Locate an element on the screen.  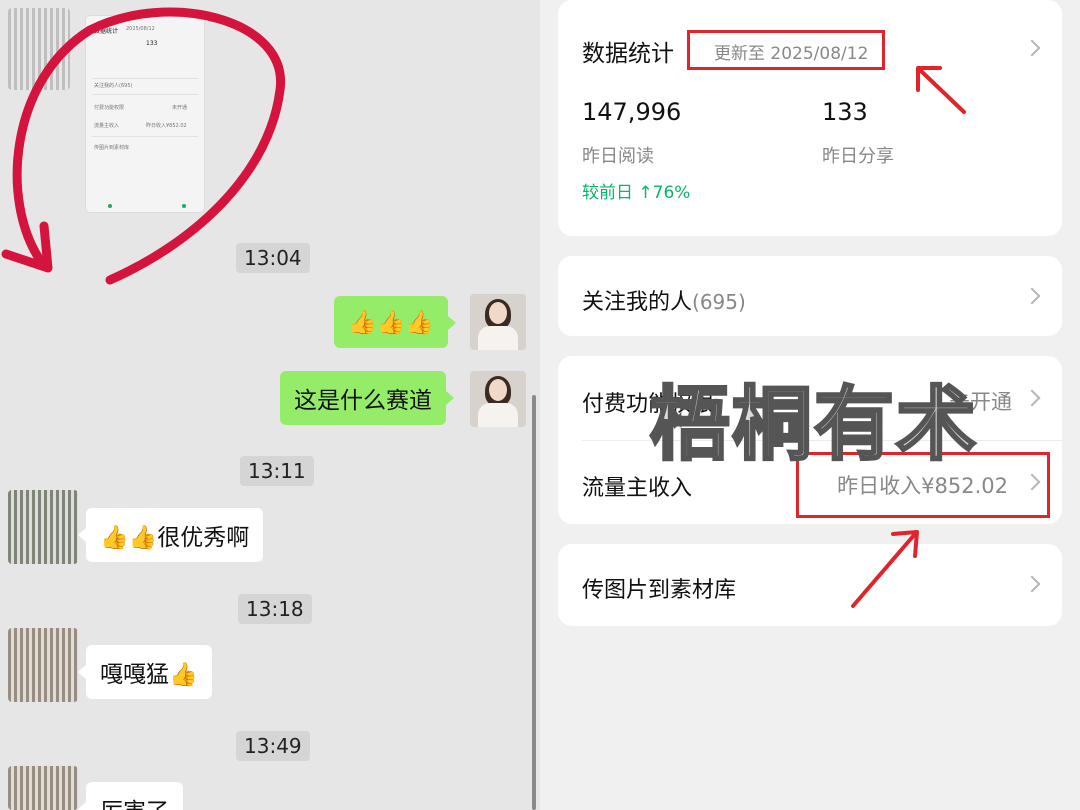
reads-delta: 较前日 ↑76% is located at coordinates (636, 193).